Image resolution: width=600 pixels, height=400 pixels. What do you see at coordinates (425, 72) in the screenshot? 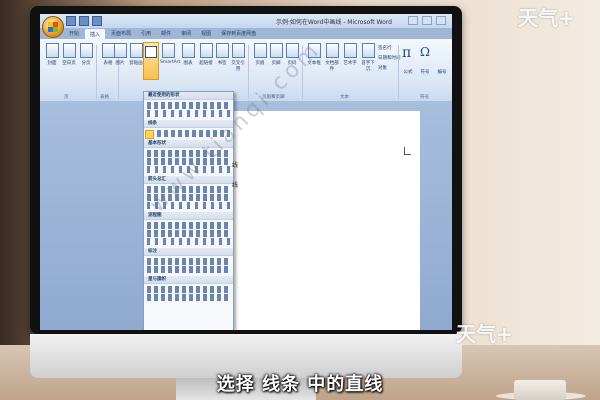
I see `symbol-button: 符号` at bounding box center [425, 72].